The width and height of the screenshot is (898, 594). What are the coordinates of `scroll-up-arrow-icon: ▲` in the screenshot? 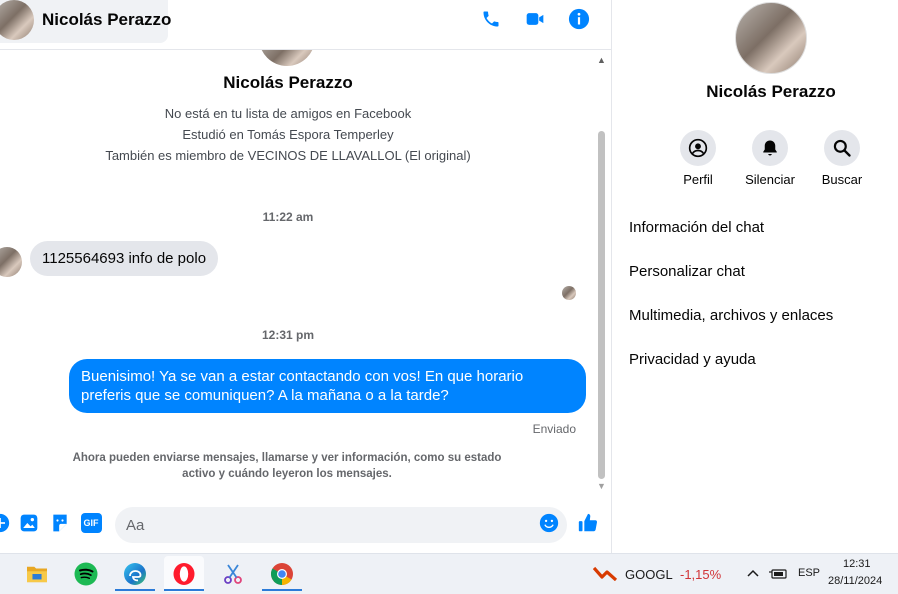 It's located at (601, 60).